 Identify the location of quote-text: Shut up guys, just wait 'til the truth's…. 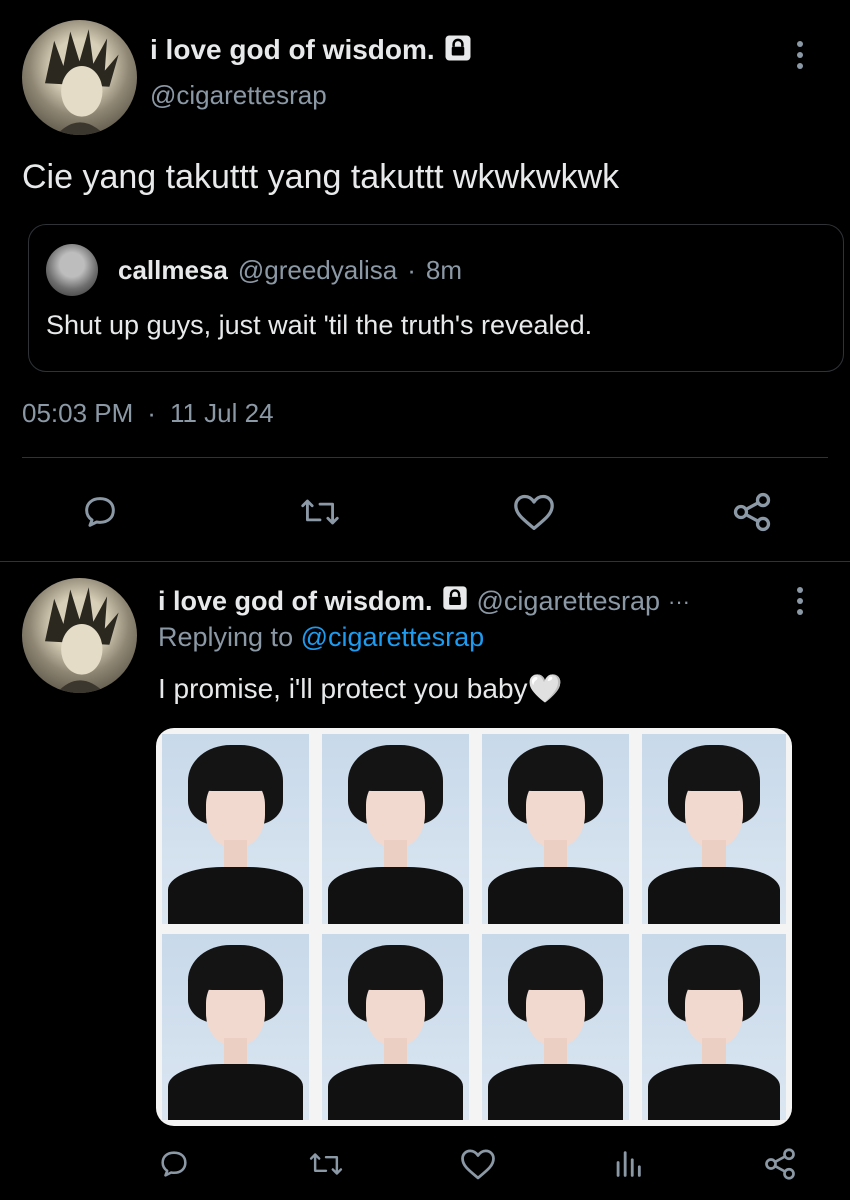
(319, 325).